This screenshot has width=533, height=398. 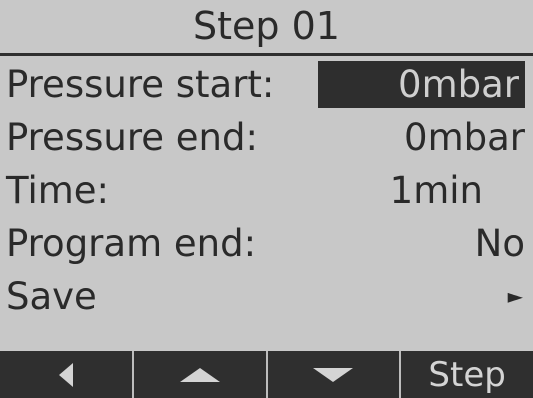 I want to click on back-button, so click(x=66, y=374).